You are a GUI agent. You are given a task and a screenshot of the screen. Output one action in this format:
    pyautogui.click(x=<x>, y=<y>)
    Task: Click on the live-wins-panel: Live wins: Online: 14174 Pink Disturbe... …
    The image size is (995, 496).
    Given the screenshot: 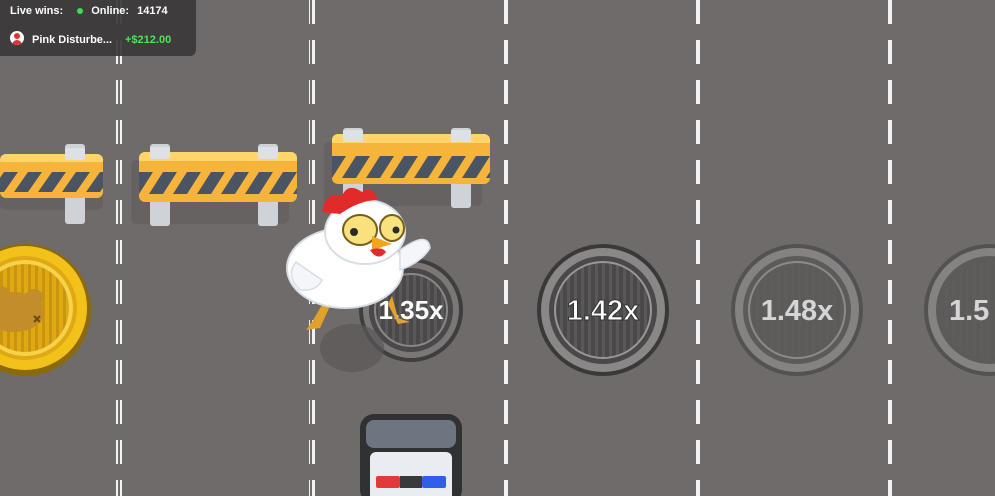 What is the action you would take?
    pyautogui.click(x=98, y=28)
    